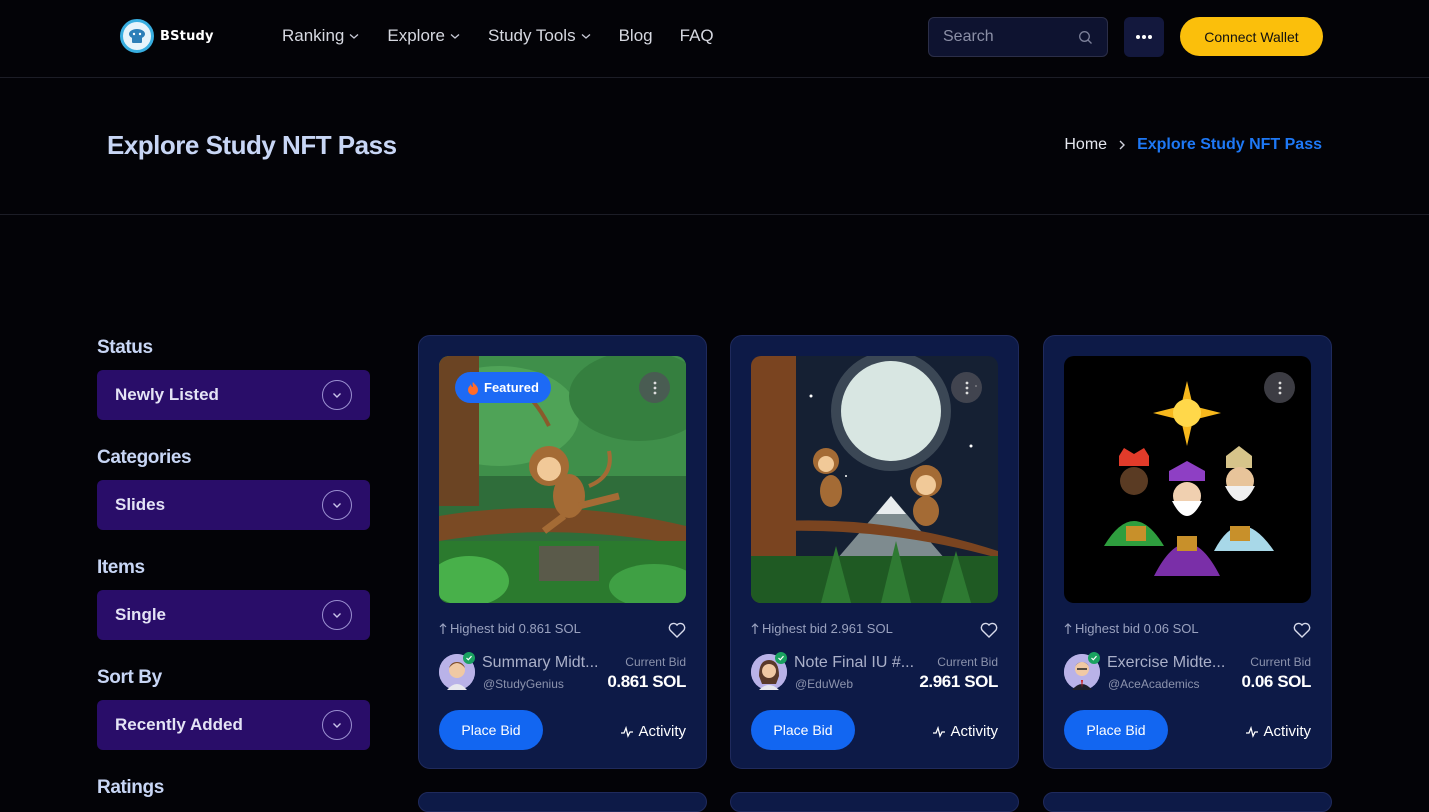 The width and height of the screenshot is (1429, 812). I want to click on ellipsis-icon, so click(1144, 37).